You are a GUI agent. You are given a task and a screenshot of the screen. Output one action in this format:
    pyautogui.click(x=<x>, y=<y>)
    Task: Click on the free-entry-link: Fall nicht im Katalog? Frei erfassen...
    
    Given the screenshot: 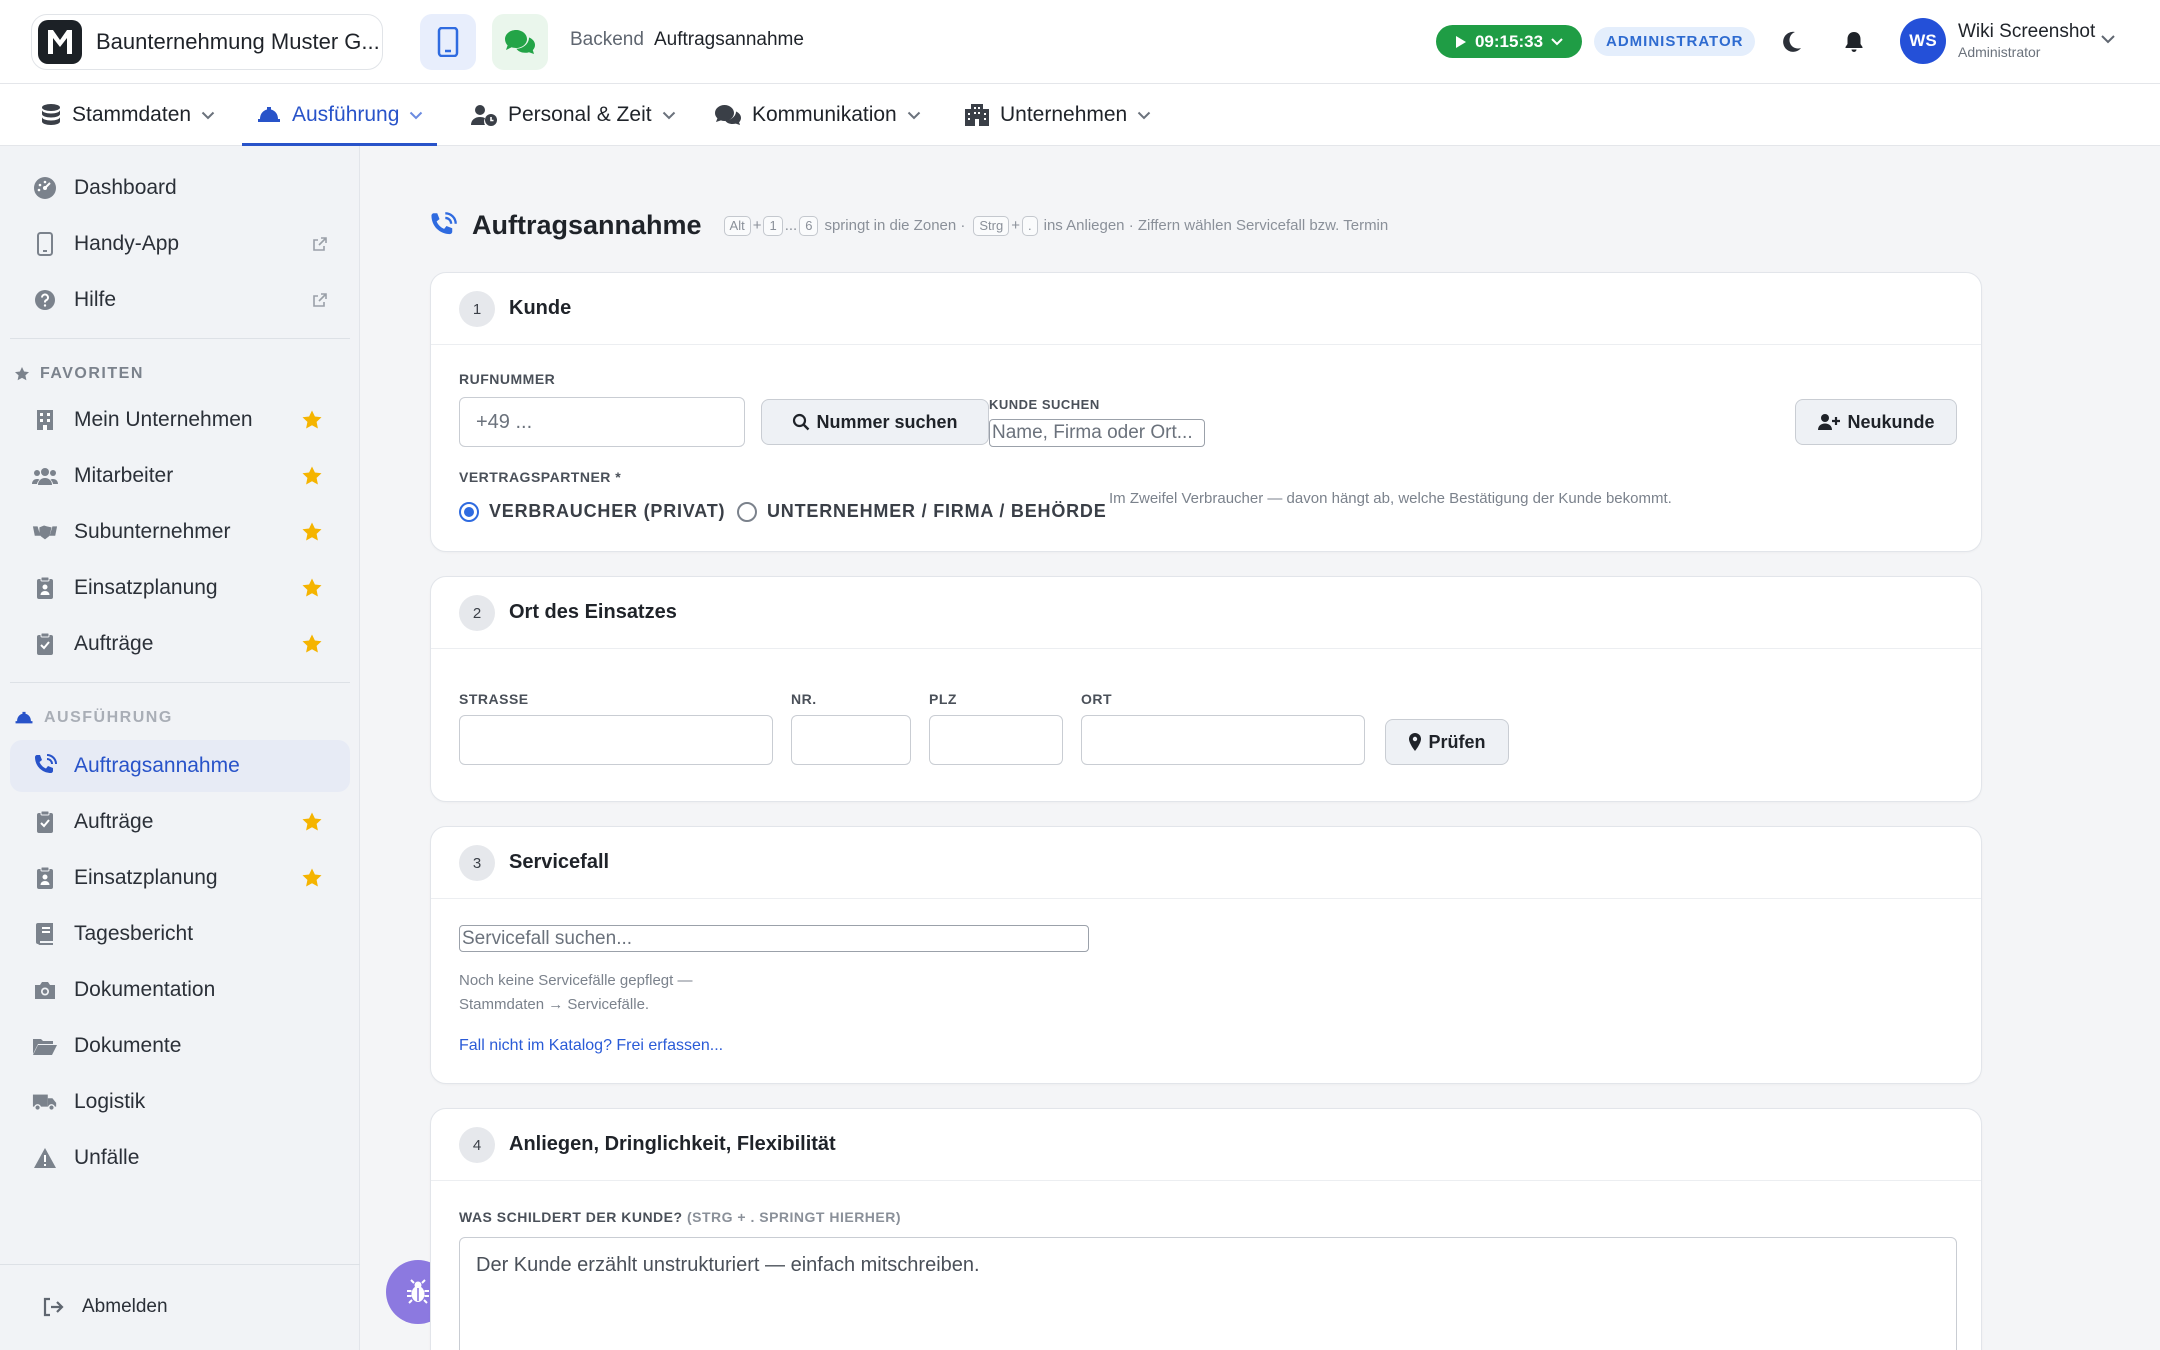 What is the action you would take?
    pyautogui.click(x=591, y=1046)
    